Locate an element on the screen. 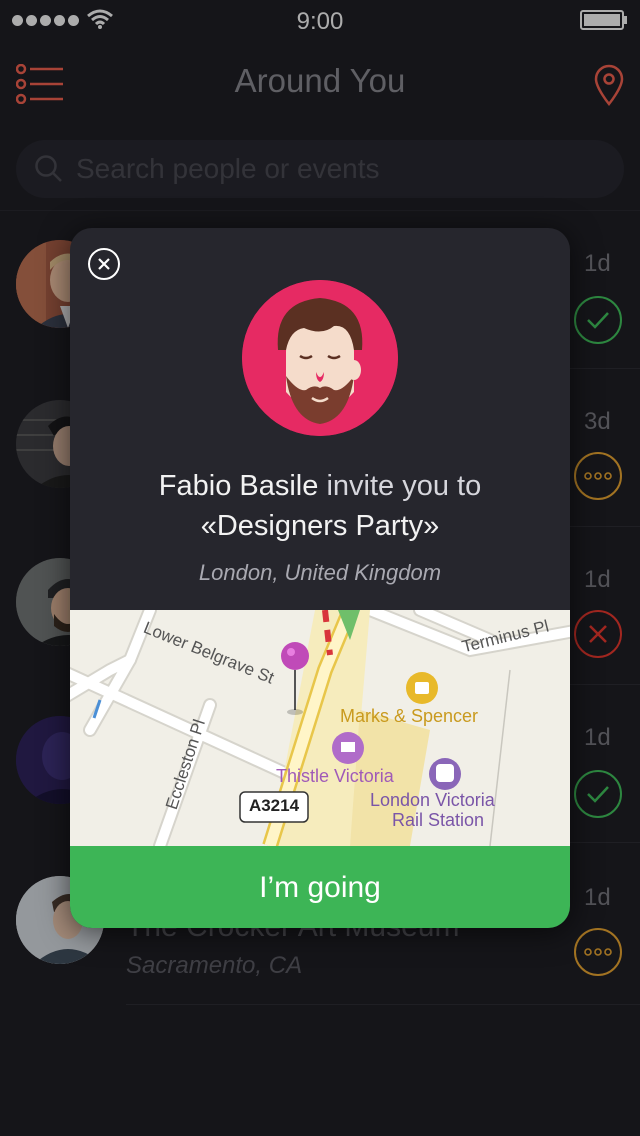  invite-text: invite you to is located at coordinates (404, 486).